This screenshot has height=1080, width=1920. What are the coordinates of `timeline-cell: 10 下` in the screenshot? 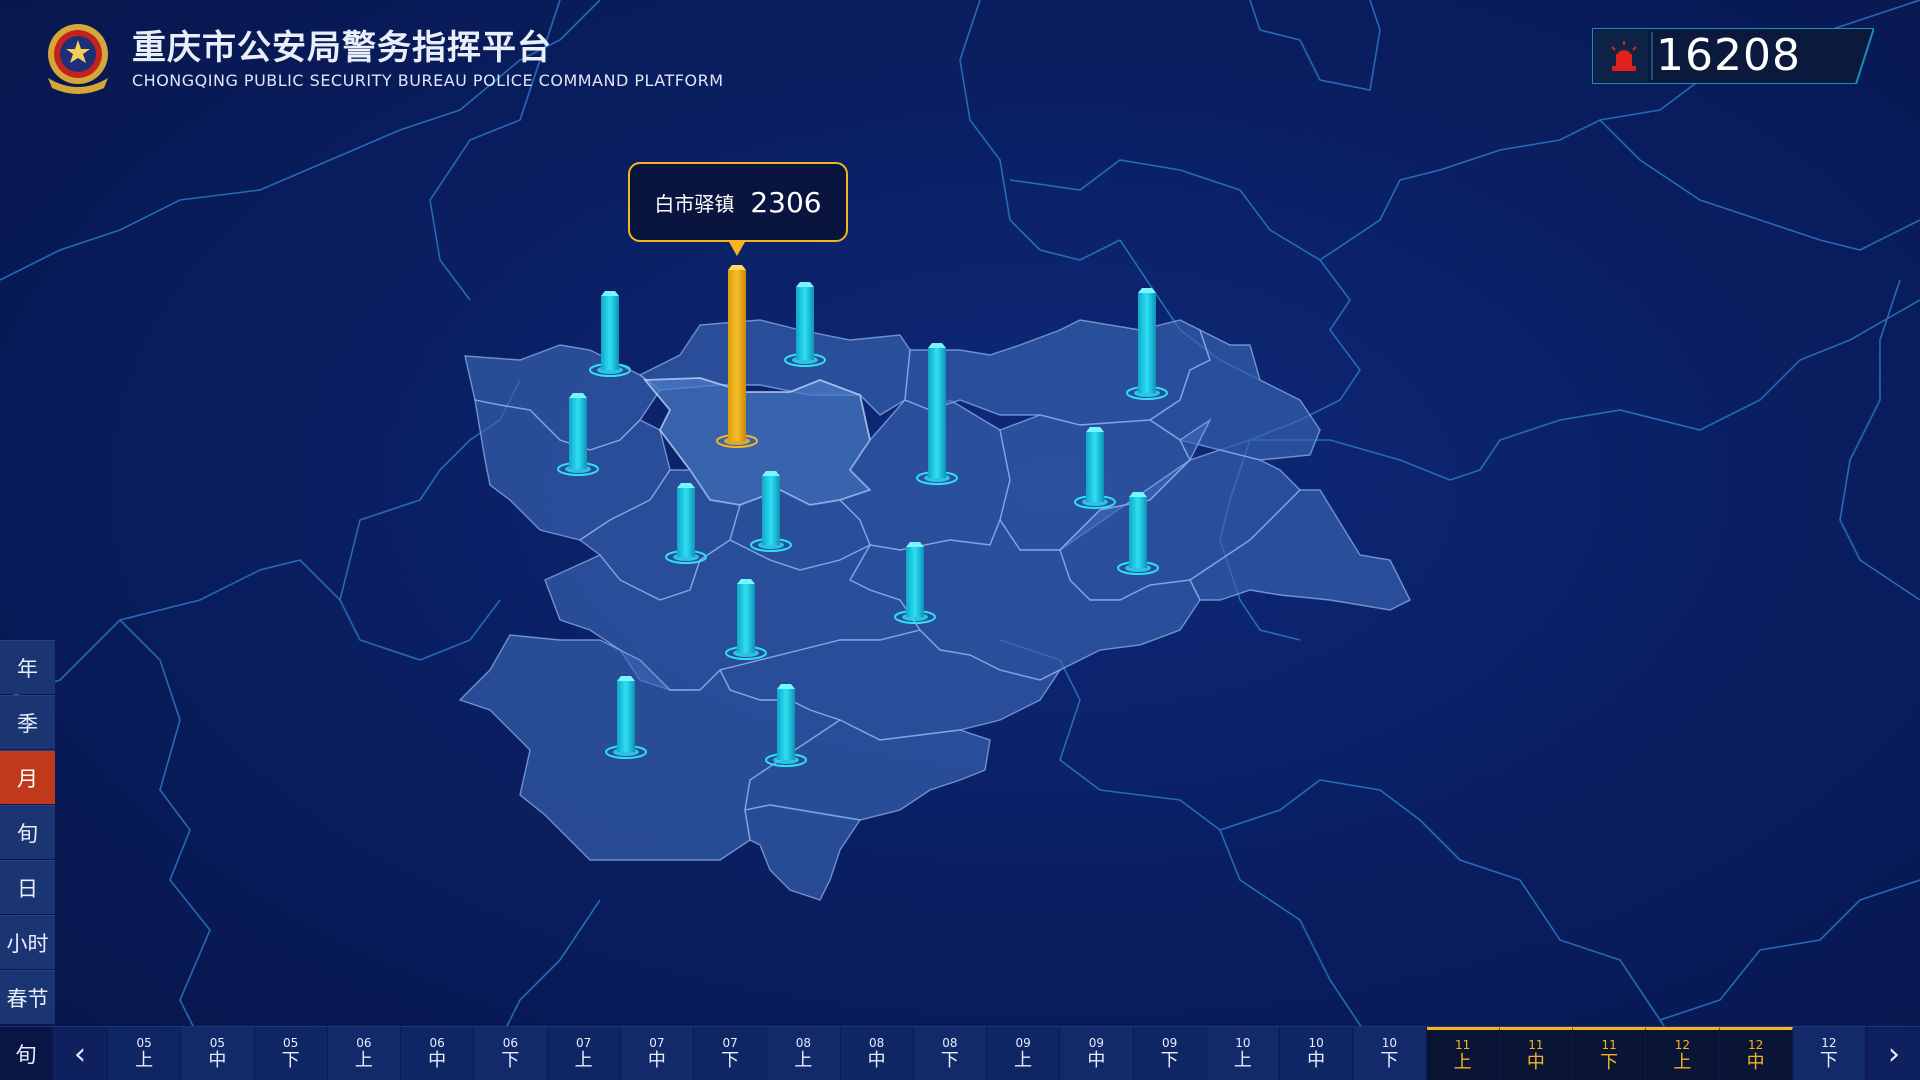 It's located at (1390, 1053).